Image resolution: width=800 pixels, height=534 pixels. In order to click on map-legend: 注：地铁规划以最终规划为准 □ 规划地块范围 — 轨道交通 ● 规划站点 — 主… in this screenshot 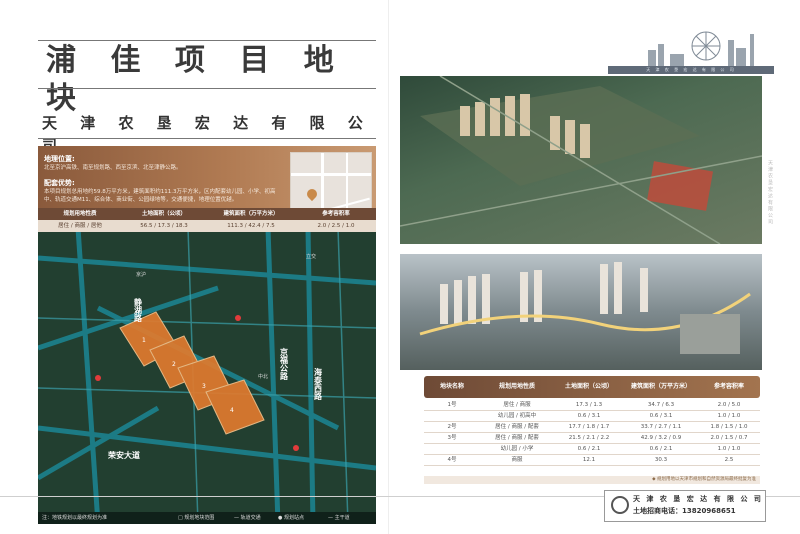, I will do `click(207, 518)`.